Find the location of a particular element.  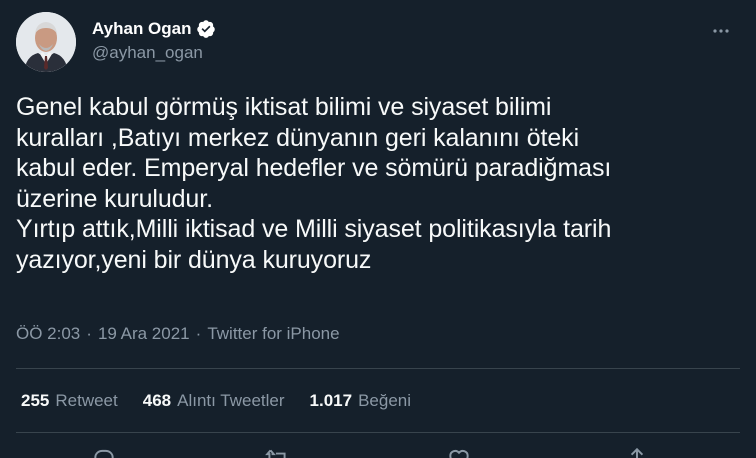

retweet-icon is located at coordinates (279, 452).